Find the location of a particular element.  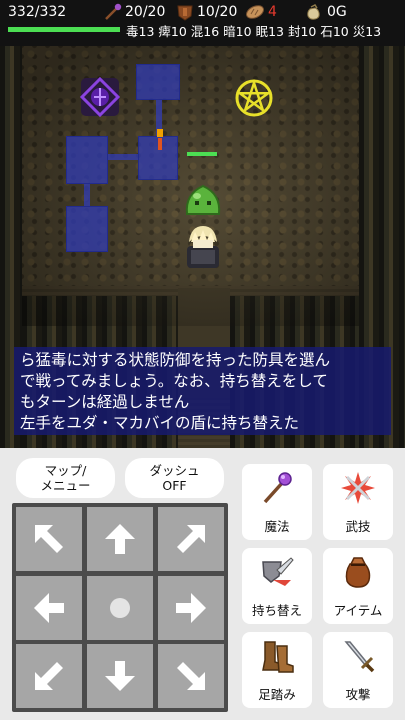

swap-equipment-label: 持ち替え is located at coordinates (276, 610).